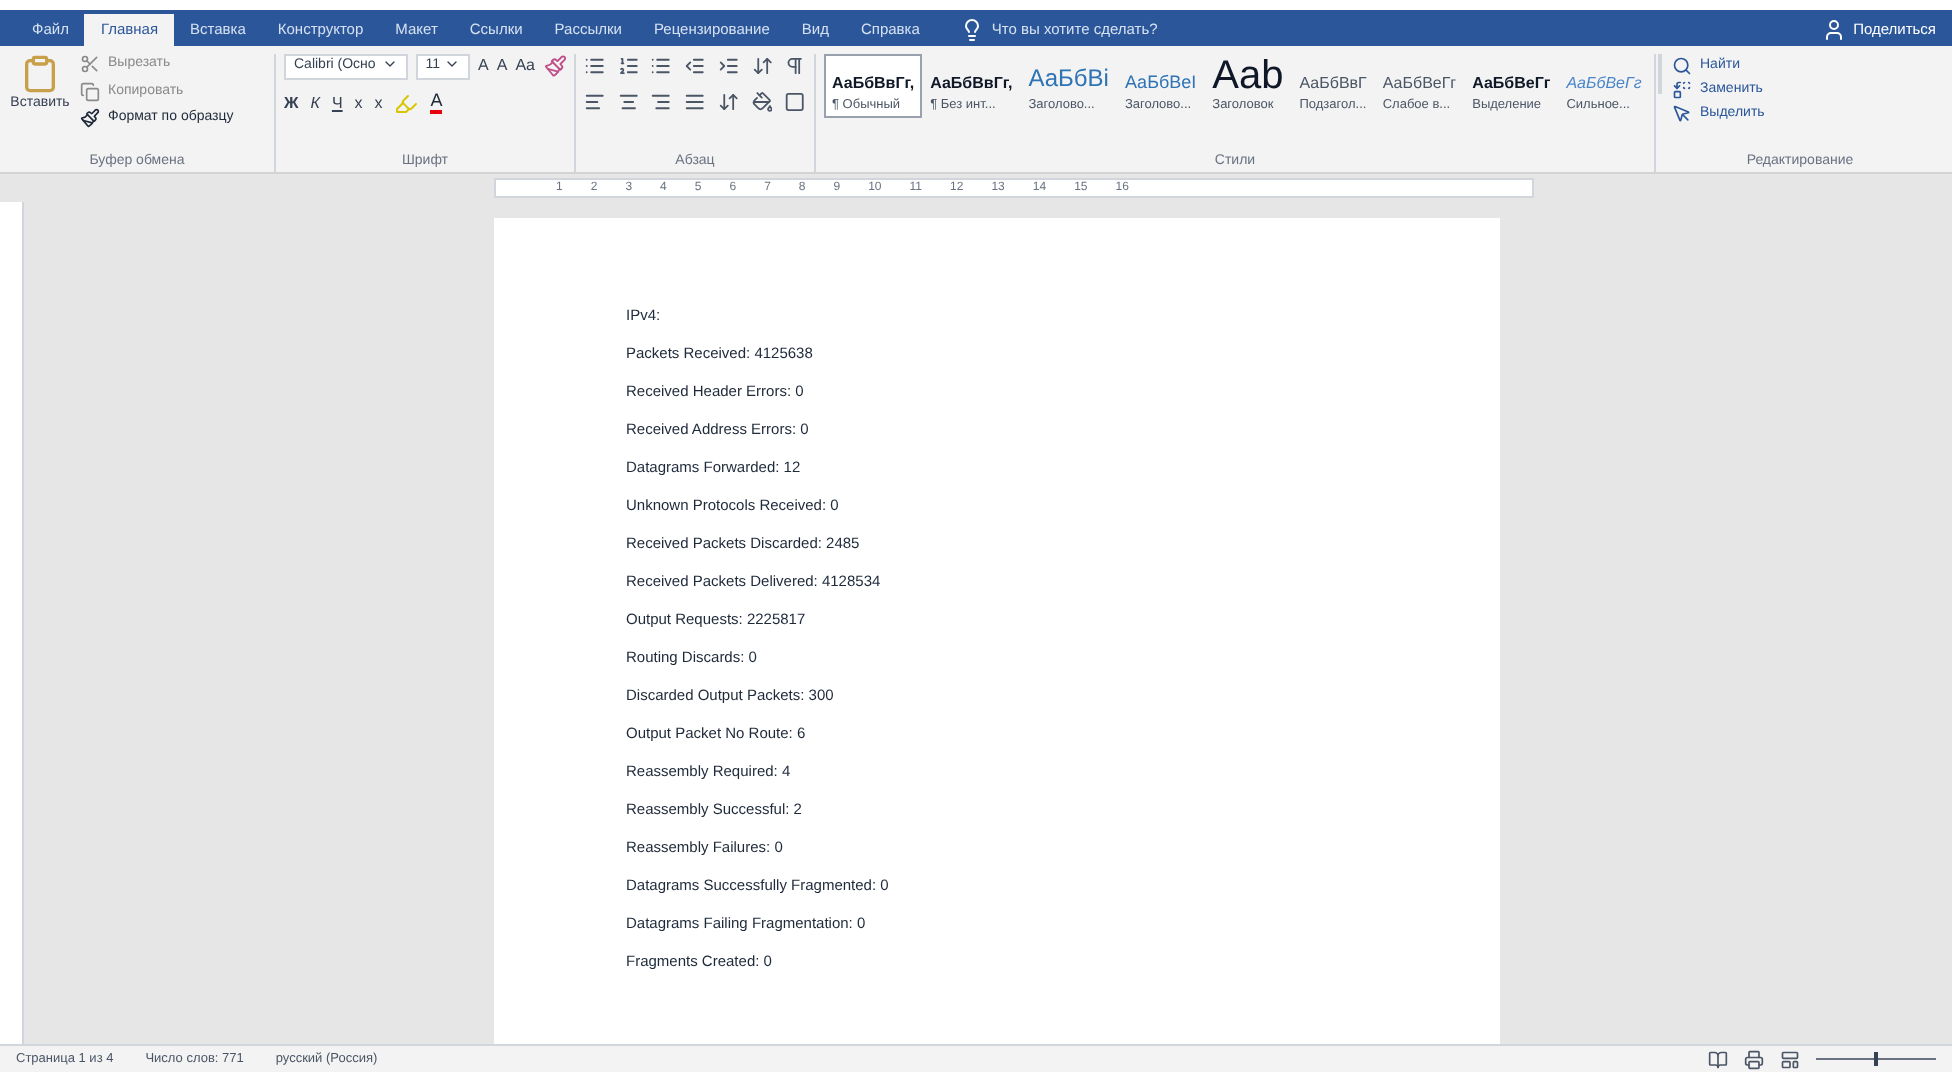 The width and height of the screenshot is (1952, 1072). What do you see at coordinates (762, 66) in the screenshot?
I see `sort-icon` at bounding box center [762, 66].